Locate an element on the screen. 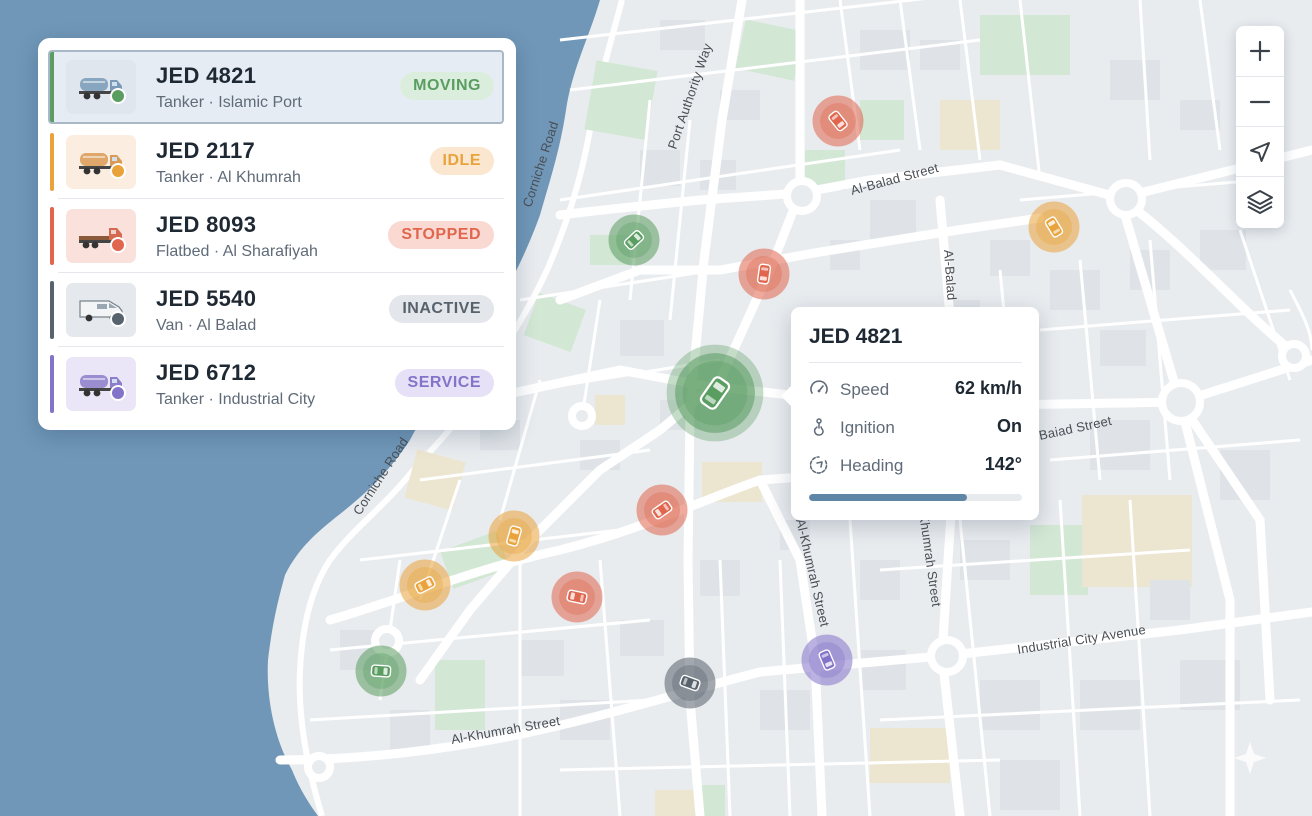  vehicle-subtitle: Flatbed · Al Sharafiyah is located at coordinates (237, 251).